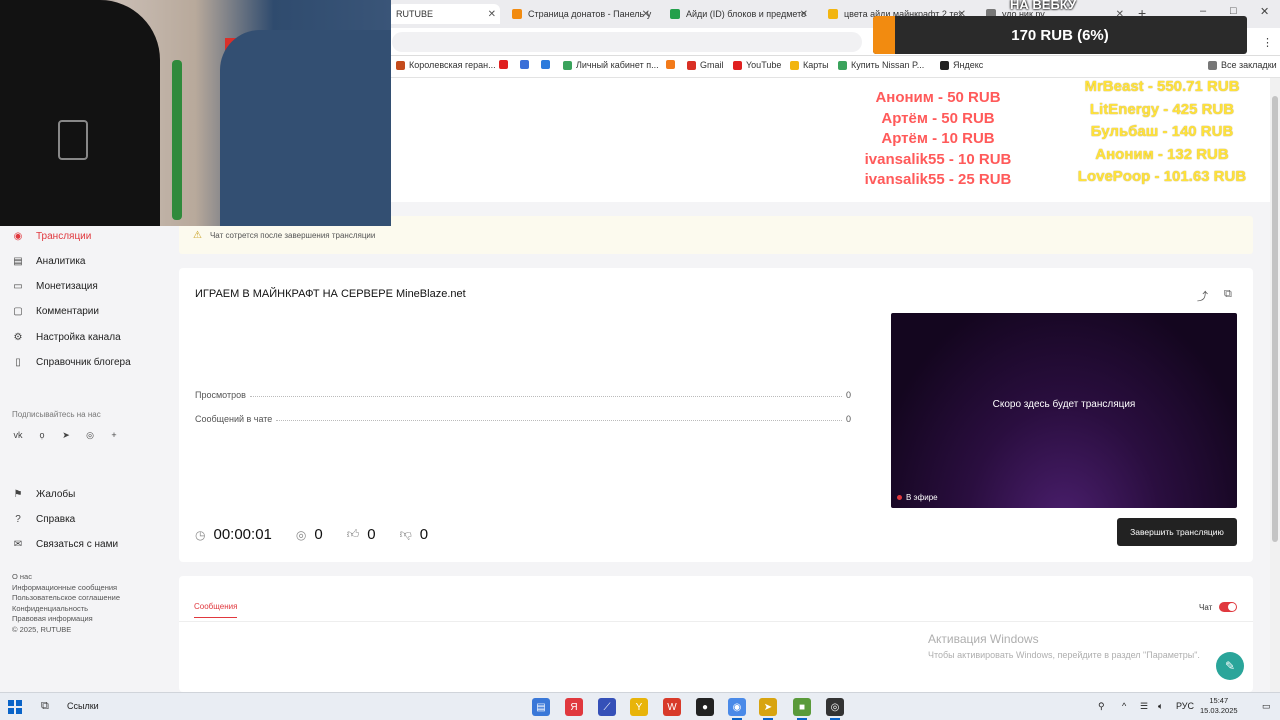 The height and width of the screenshot is (720, 1280). Describe the element at coordinates (66, 609) in the screenshot. I see `footer-link-privacy: Конфиденциальность` at that location.